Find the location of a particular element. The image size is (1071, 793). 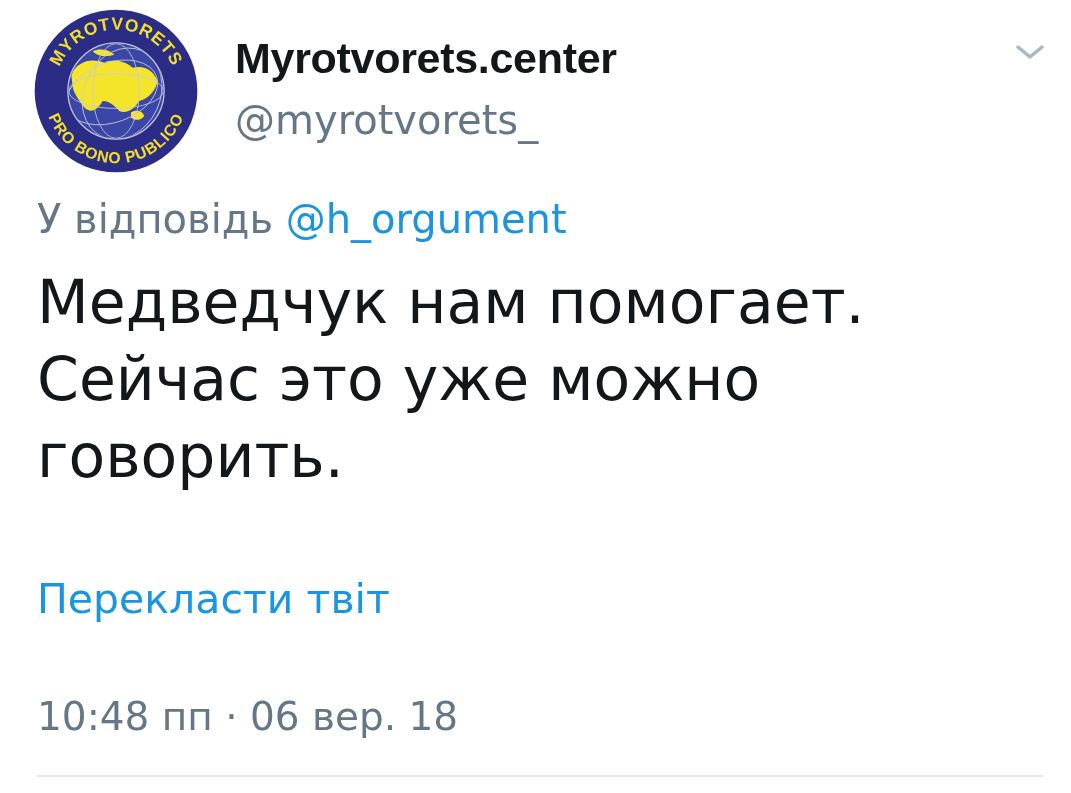

more-button is located at coordinates (1030, 52).